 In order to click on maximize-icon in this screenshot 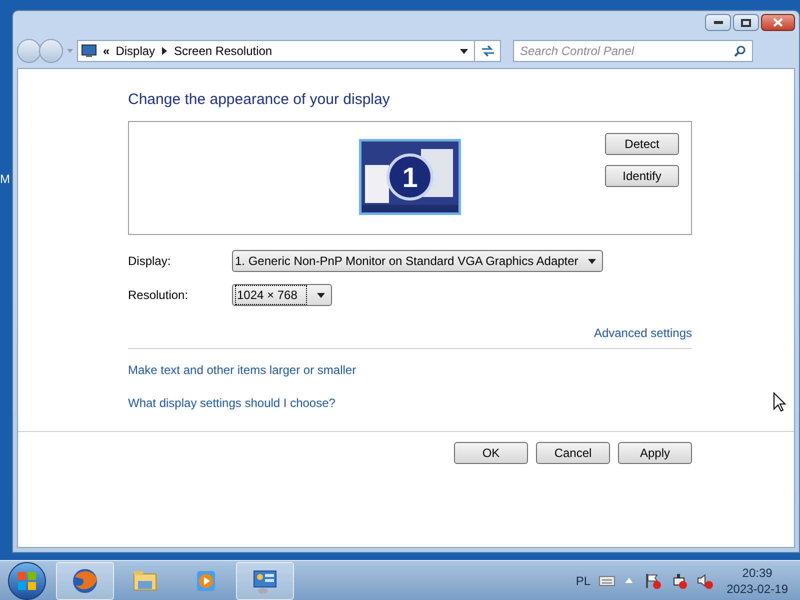, I will do `click(746, 22)`.